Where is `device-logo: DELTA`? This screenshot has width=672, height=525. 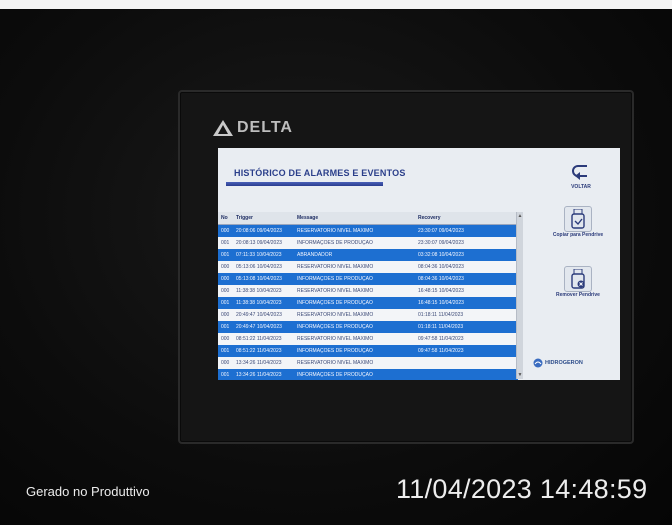
device-logo: DELTA is located at coordinates (253, 128).